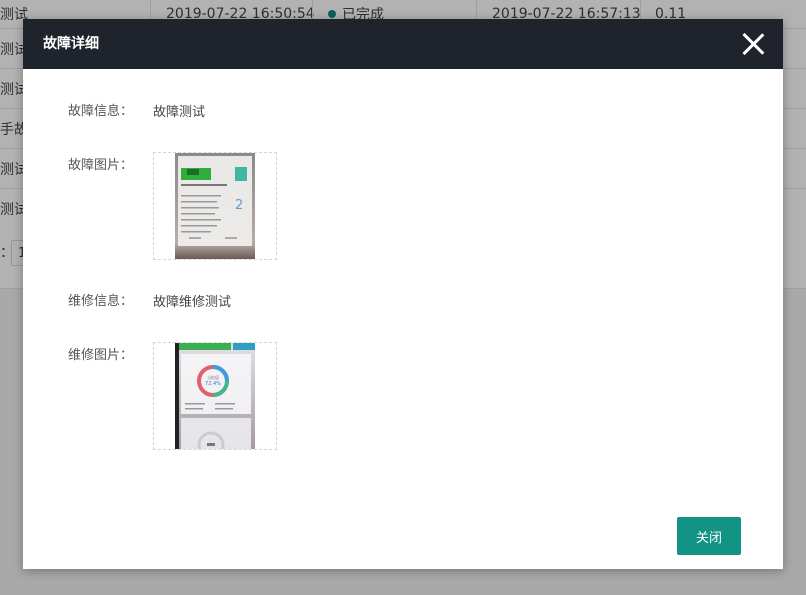 Image resolution: width=806 pixels, height=595 pixels. Describe the element at coordinates (71, 44) in the screenshot. I see `dialog-title: 故障详细` at that location.